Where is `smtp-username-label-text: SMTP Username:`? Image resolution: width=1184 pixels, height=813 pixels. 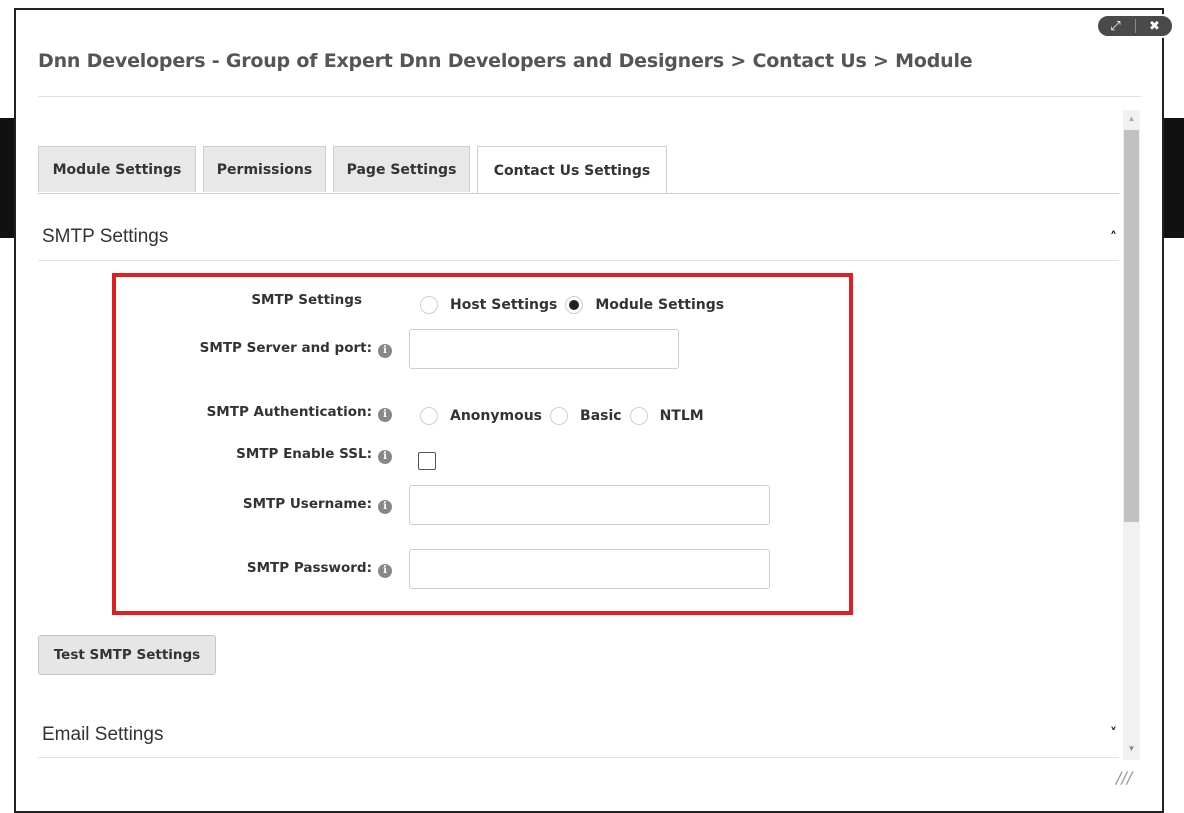 smtp-username-label-text: SMTP Username: is located at coordinates (307, 504).